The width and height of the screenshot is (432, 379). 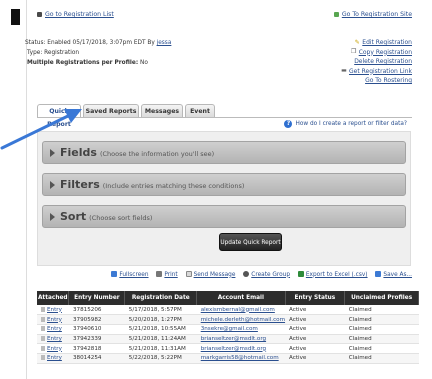 What do you see at coordinates (15, 17) in the screenshot?
I see `cropped-bookmark-mark` at bounding box center [15, 17].